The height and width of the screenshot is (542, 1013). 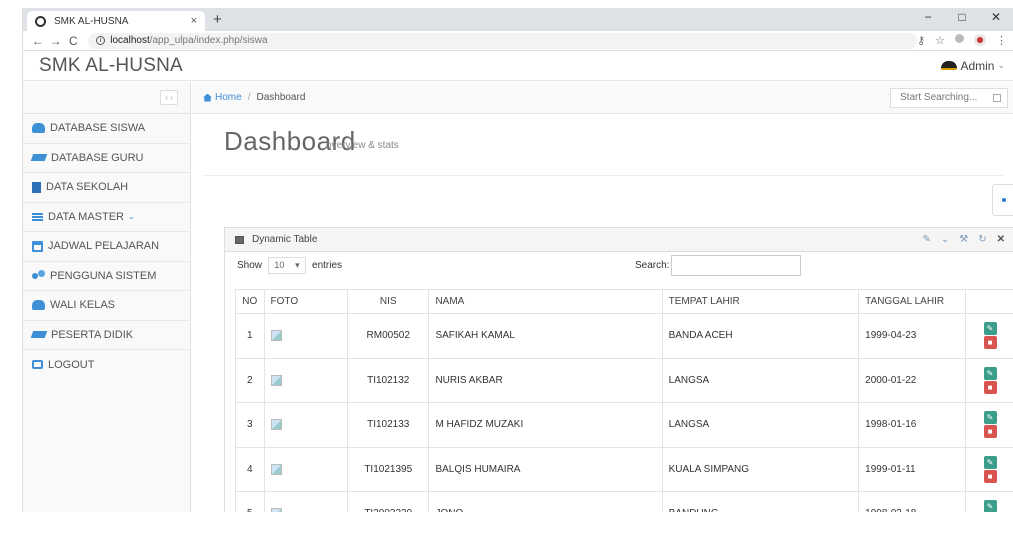 I want to click on favicon-icon, so click(x=40, y=21).